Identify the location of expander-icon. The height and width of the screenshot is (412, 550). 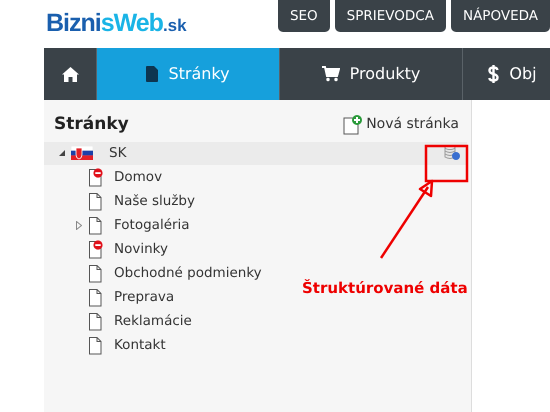
(62, 153).